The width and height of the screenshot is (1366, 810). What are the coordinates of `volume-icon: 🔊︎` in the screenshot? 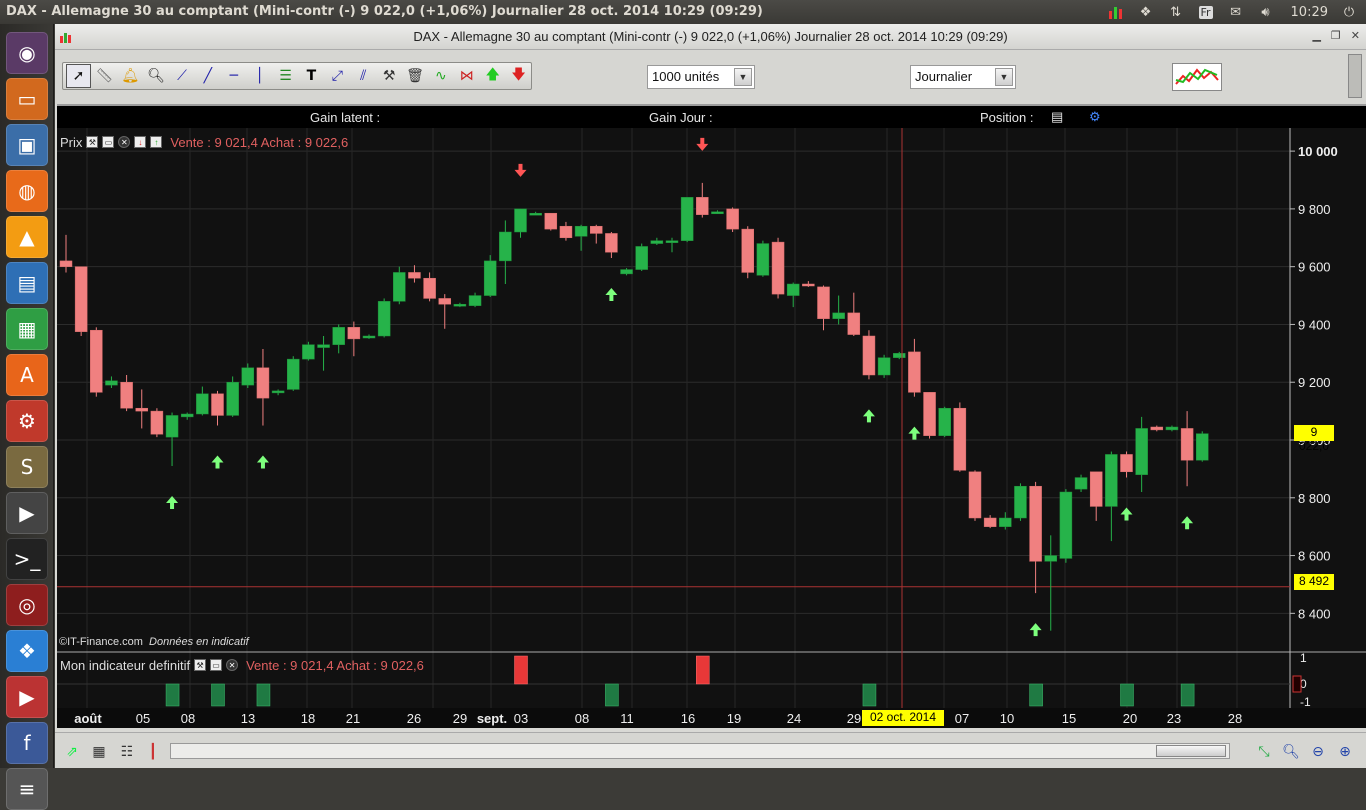 It's located at (1266, 12).